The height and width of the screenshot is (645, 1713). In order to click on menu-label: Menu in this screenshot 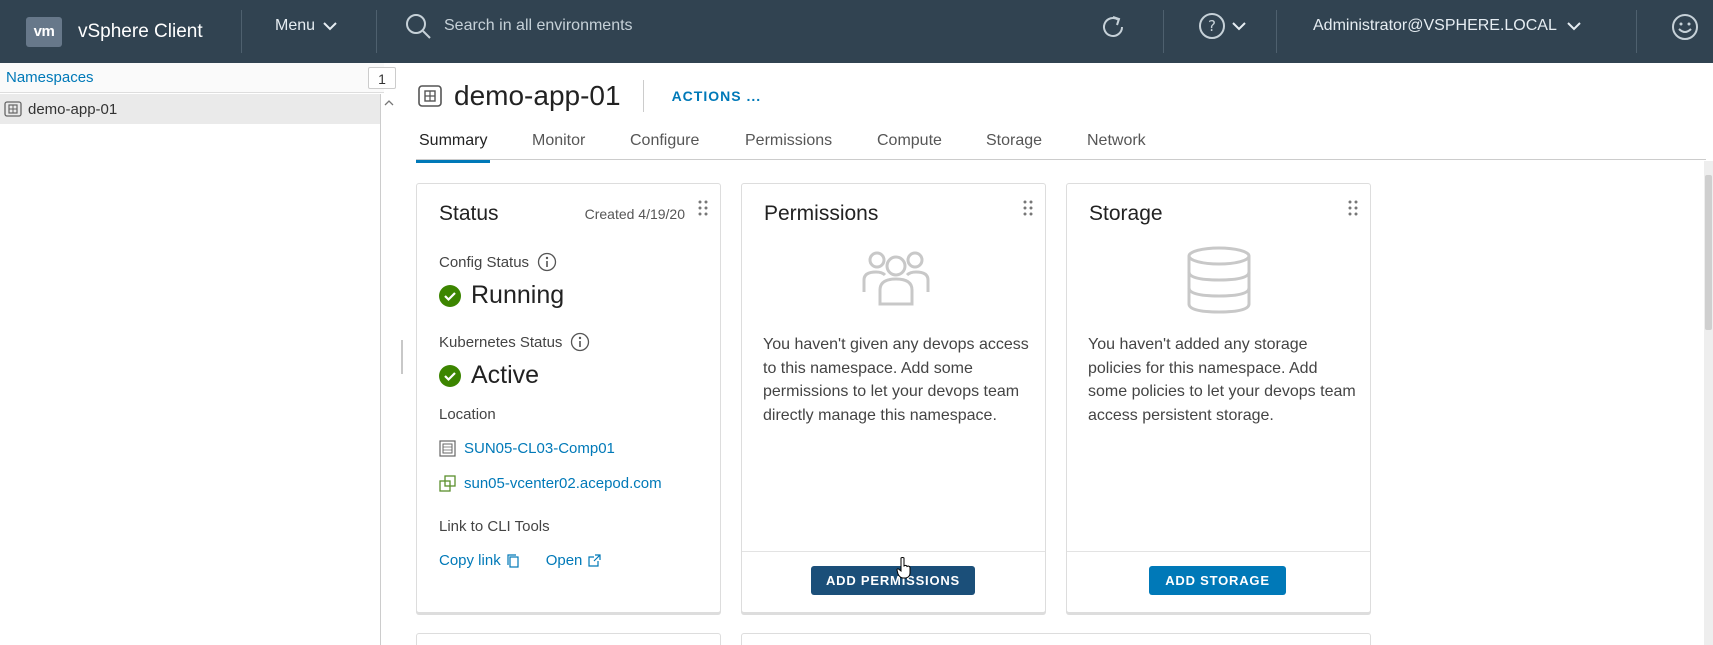, I will do `click(295, 25)`.